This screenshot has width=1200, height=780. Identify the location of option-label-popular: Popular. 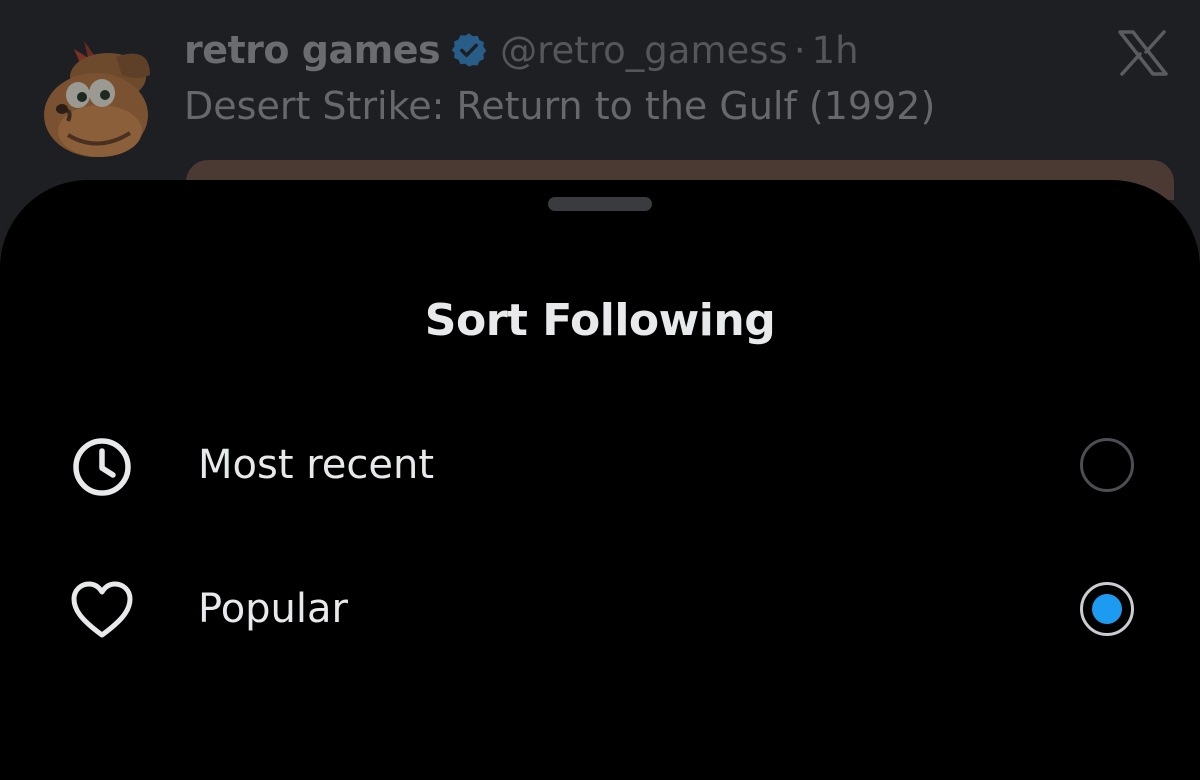
(273, 609).